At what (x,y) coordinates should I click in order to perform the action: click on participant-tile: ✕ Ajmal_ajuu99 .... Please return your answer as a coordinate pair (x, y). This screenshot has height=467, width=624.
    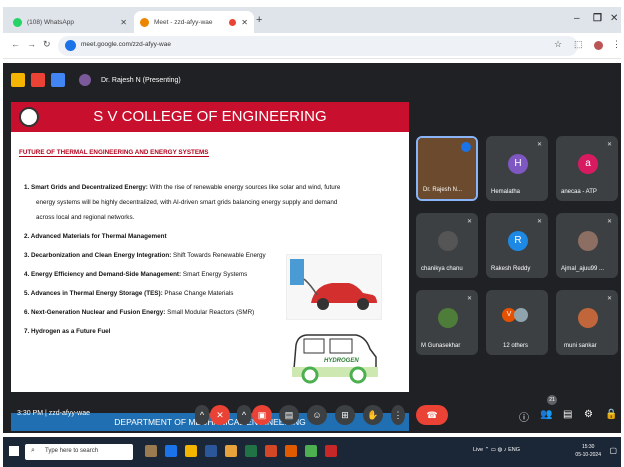
    Looking at the image, I should click on (587, 245).